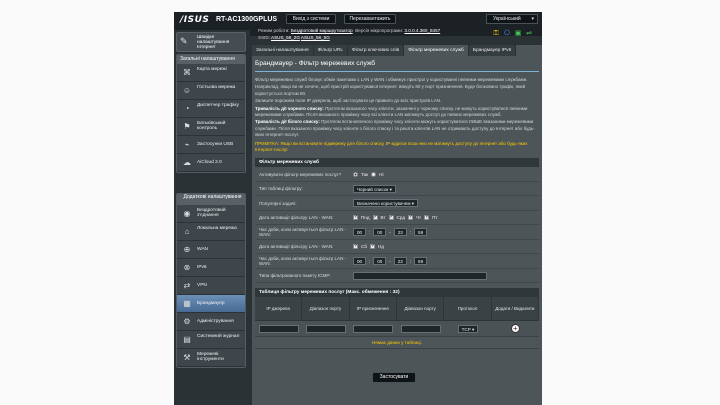  Describe the element at coordinates (211, 232) in the screenshot. I see `sidebar-item-lan: ⌂ Локальна мережа` at that location.